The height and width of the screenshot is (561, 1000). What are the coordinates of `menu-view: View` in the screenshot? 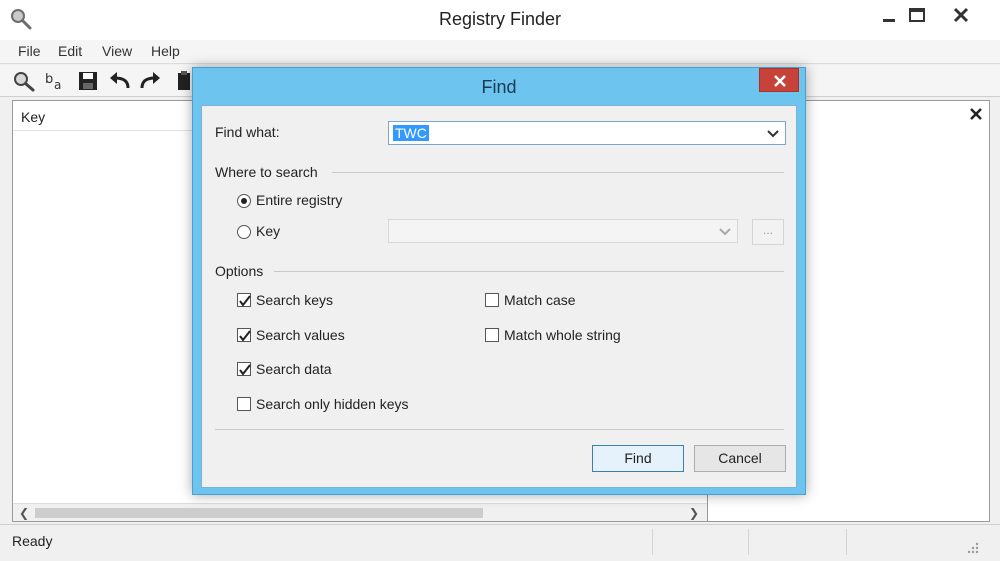 It's located at (117, 51).